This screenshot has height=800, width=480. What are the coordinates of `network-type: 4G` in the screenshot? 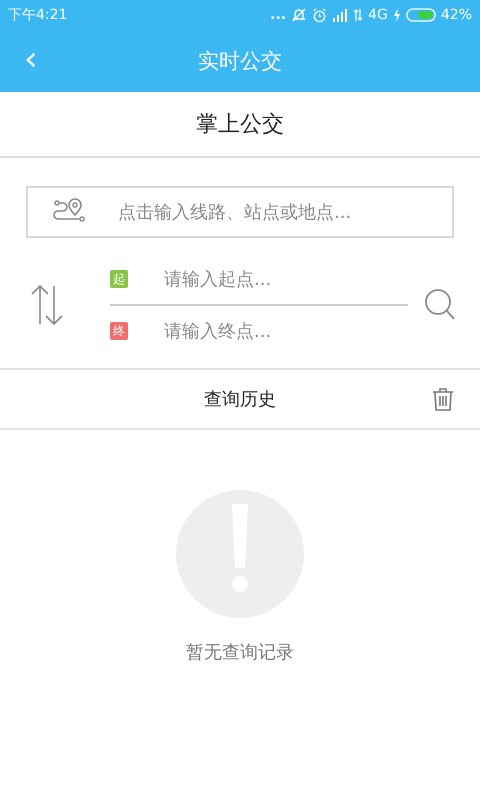 It's located at (378, 15).